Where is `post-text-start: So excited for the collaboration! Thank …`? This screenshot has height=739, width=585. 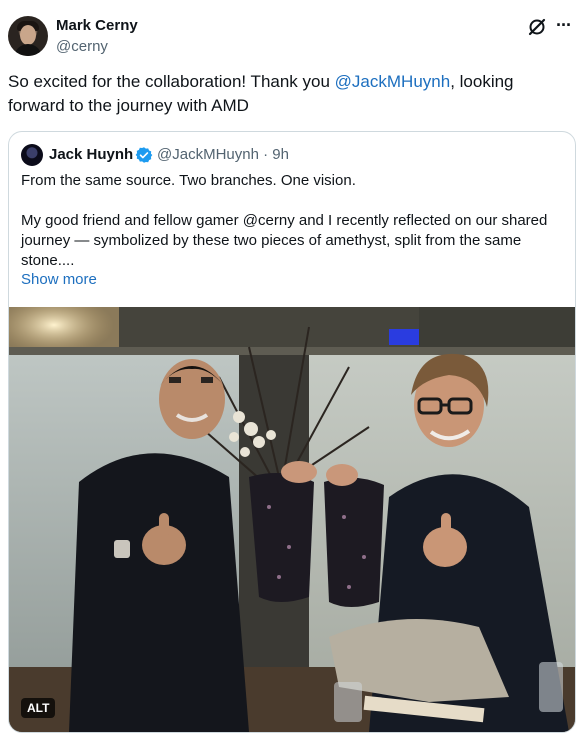 post-text-start: So excited for the collaboration! Thank … is located at coordinates (171, 81).